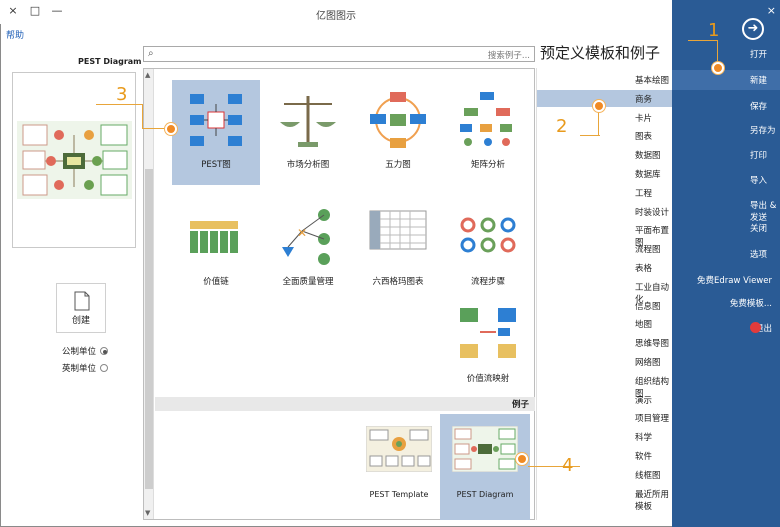 This screenshot has width=780, height=527. Describe the element at coordinates (488, 235) in the screenshot. I see `process-steps-icon` at that location.